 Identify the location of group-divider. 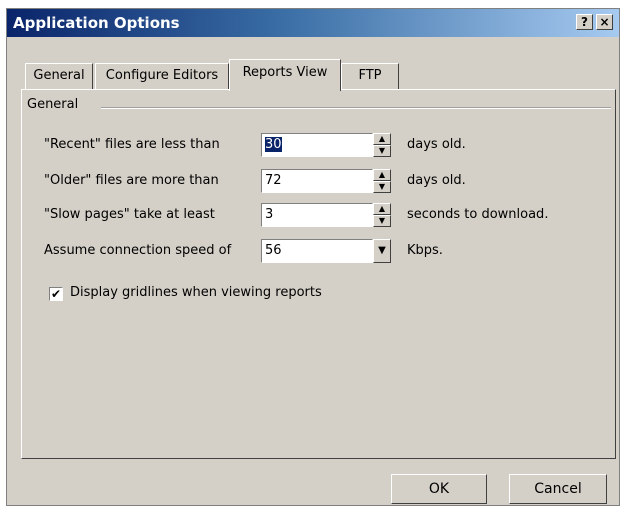
(356, 108).